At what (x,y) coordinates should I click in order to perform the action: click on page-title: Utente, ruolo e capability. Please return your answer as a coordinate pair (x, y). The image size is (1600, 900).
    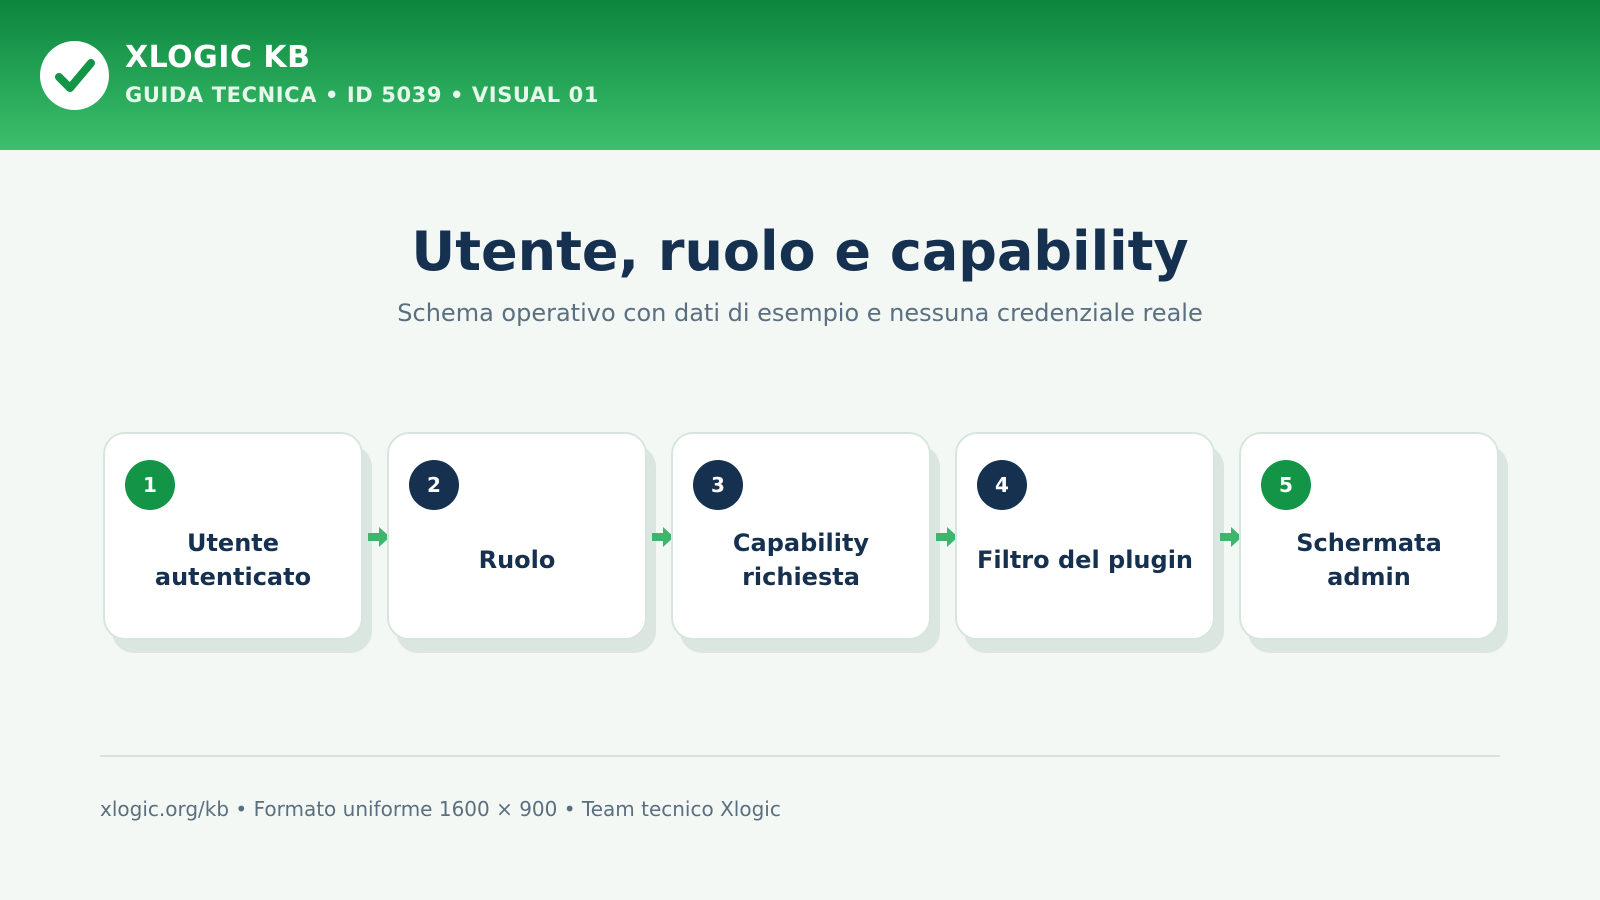
    Looking at the image, I should click on (800, 251).